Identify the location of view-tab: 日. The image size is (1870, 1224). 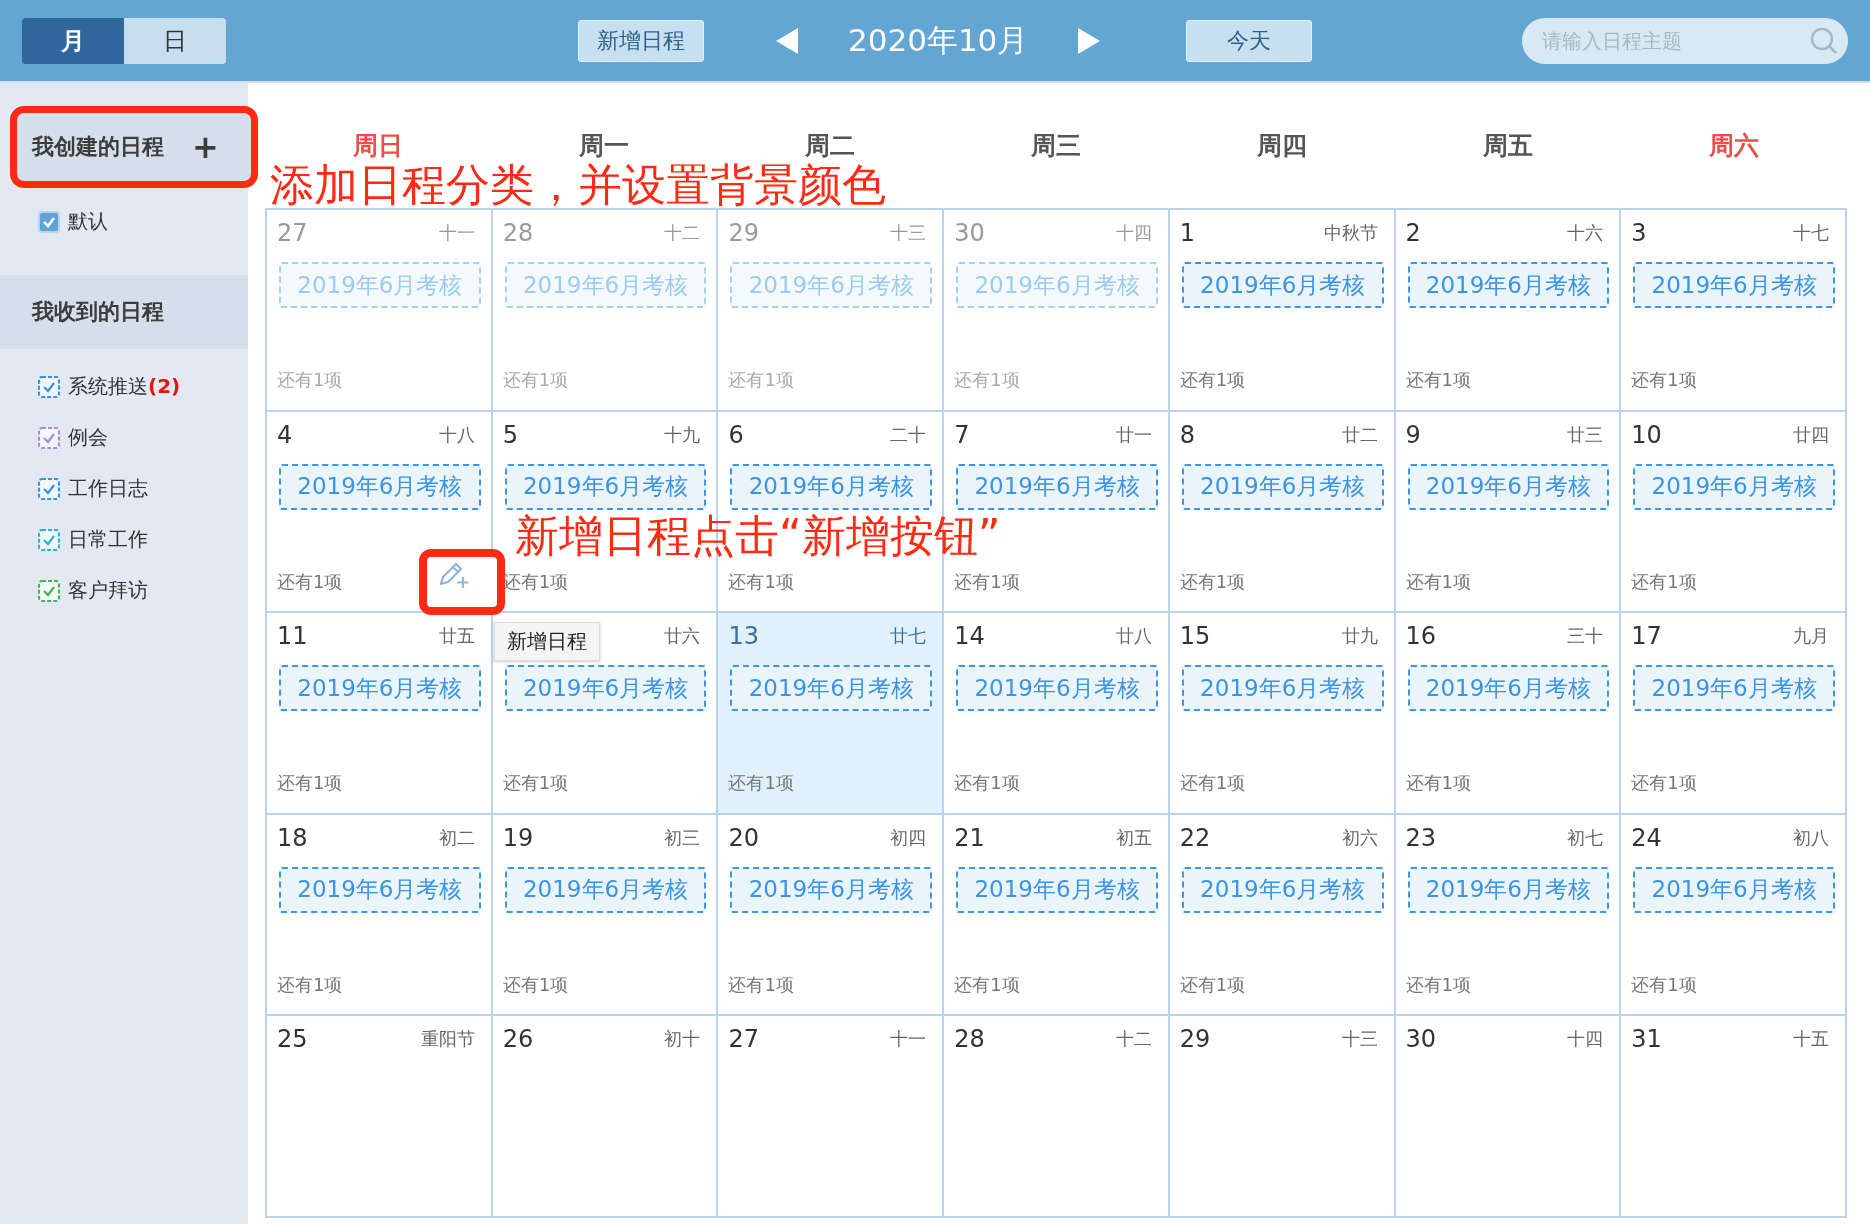
(175, 40).